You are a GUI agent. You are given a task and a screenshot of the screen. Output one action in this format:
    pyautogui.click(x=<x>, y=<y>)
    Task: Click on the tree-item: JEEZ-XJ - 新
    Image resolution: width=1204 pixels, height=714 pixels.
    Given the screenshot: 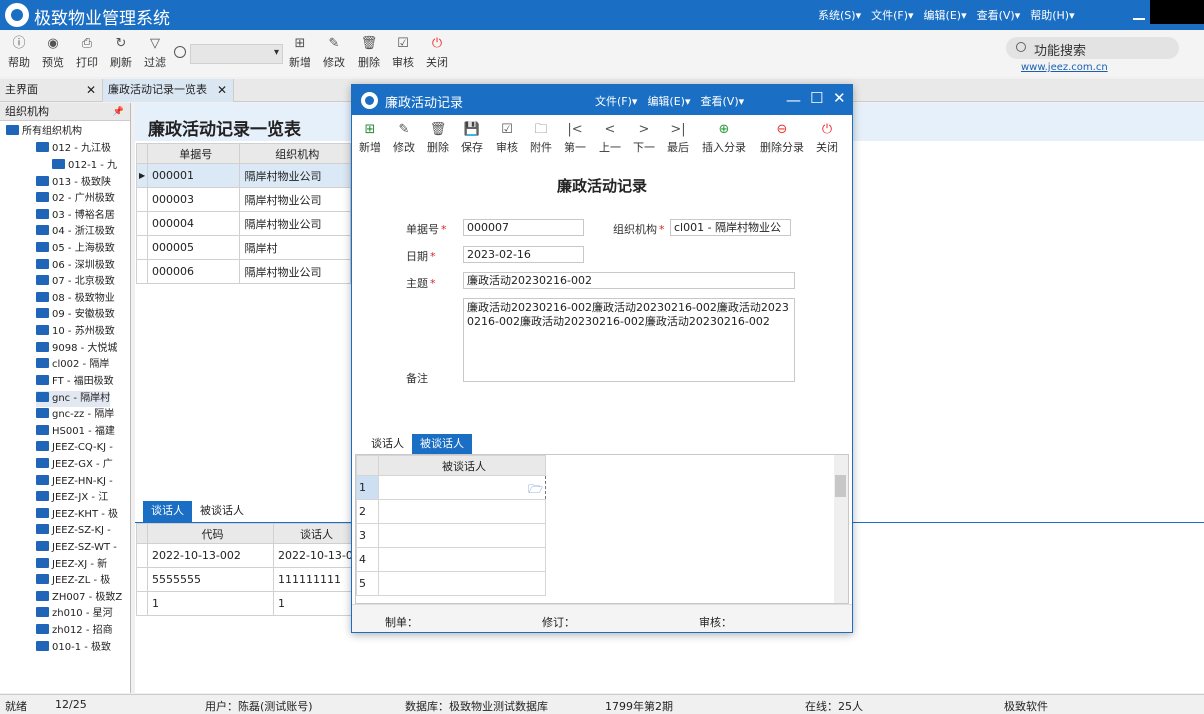 What is the action you would take?
    pyautogui.click(x=71, y=565)
    